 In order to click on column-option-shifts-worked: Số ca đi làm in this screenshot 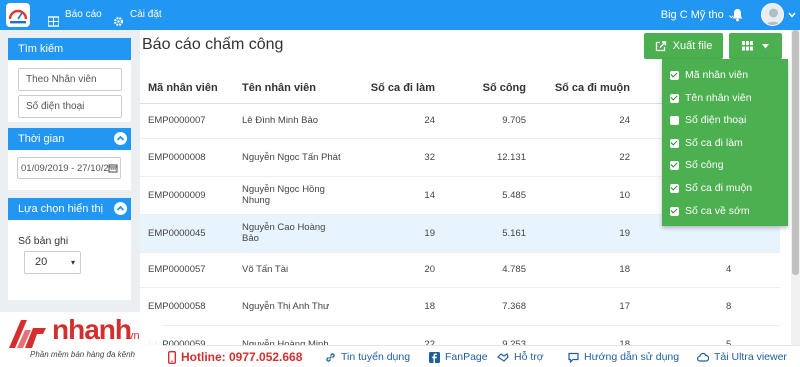, I will do `click(706, 143)`.